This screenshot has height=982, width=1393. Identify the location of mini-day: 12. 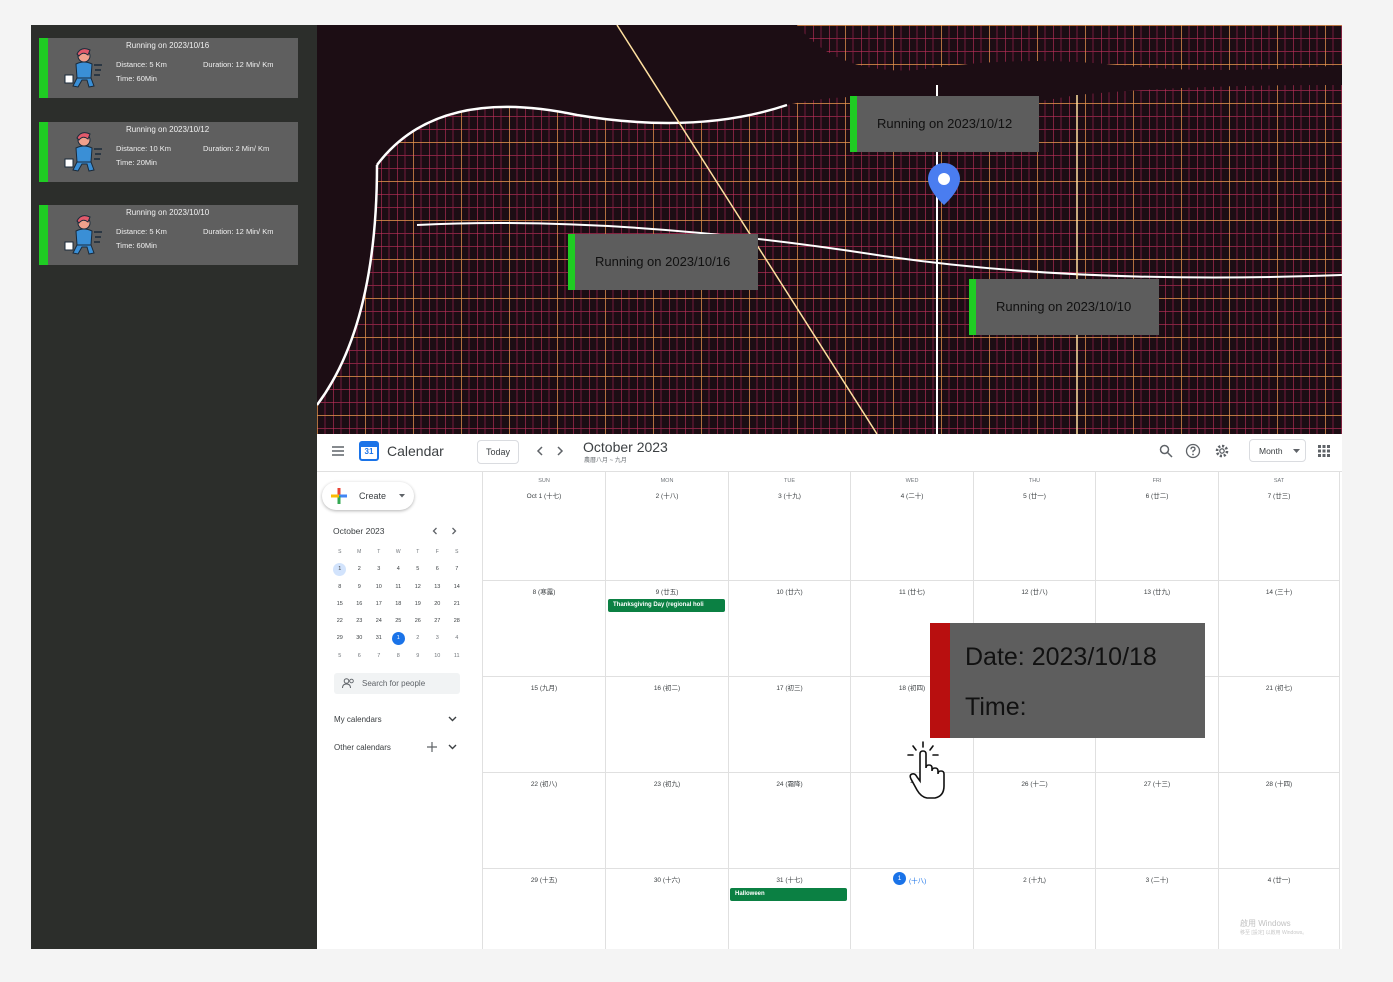
(418, 587).